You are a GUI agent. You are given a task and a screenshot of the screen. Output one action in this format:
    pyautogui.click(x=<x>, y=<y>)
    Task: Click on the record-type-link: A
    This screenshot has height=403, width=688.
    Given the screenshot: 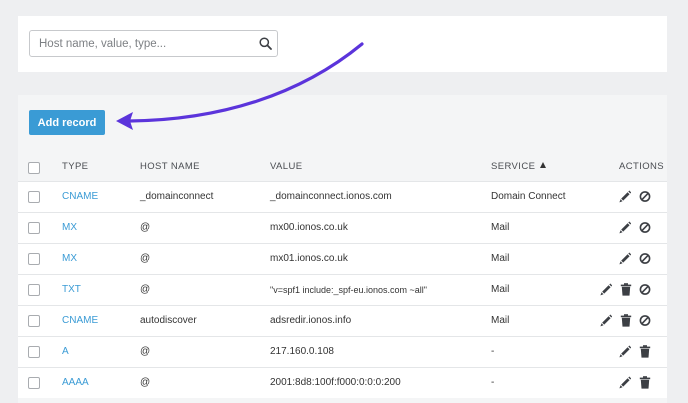 What is the action you would take?
    pyautogui.click(x=65, y=351)
    